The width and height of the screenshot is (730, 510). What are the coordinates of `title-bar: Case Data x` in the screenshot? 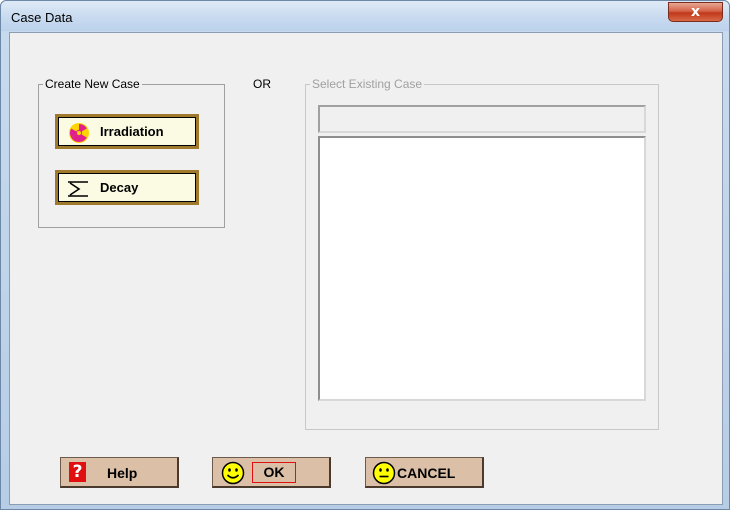 It's located at (365, 16).